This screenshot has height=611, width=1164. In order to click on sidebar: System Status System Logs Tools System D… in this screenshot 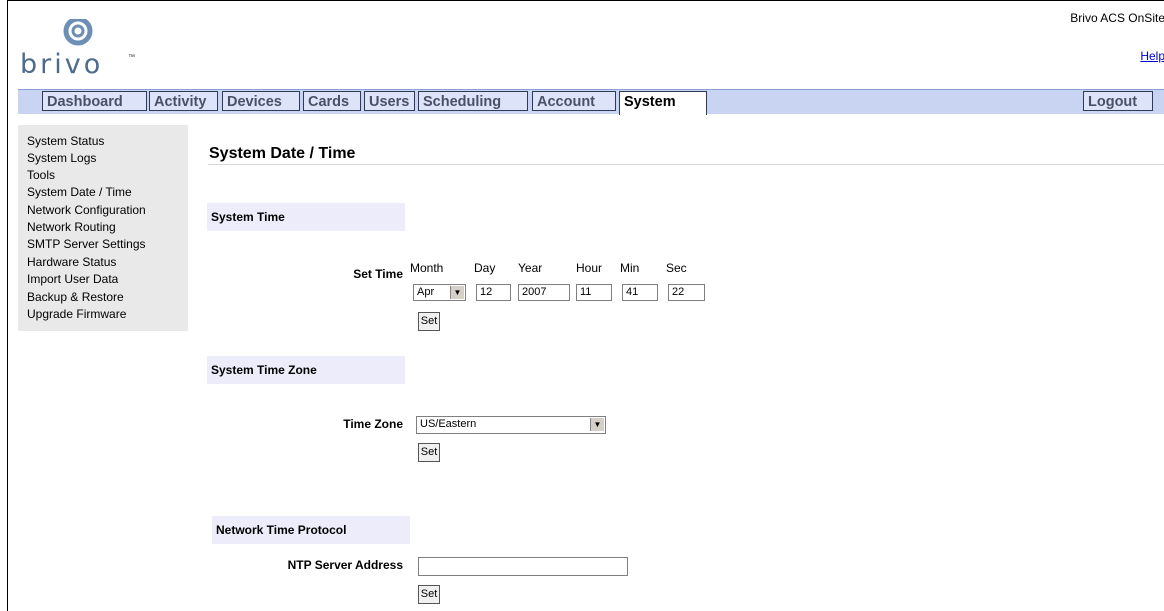, I will do `click(103, 228)`.